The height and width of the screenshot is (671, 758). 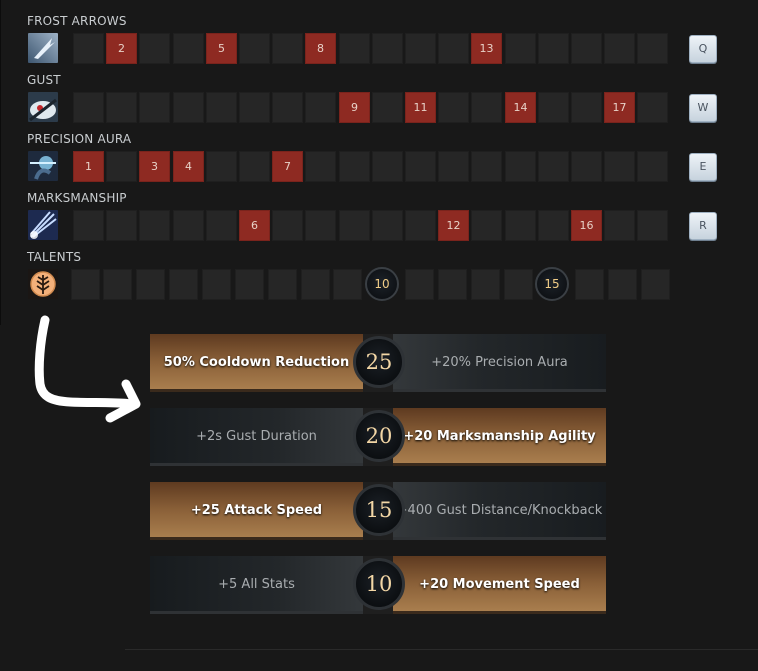 What do you see at coordinates (88, 166) in the screenshot?
I see `skill-level-cell-picked: 1` at bounding box center [88, 166].